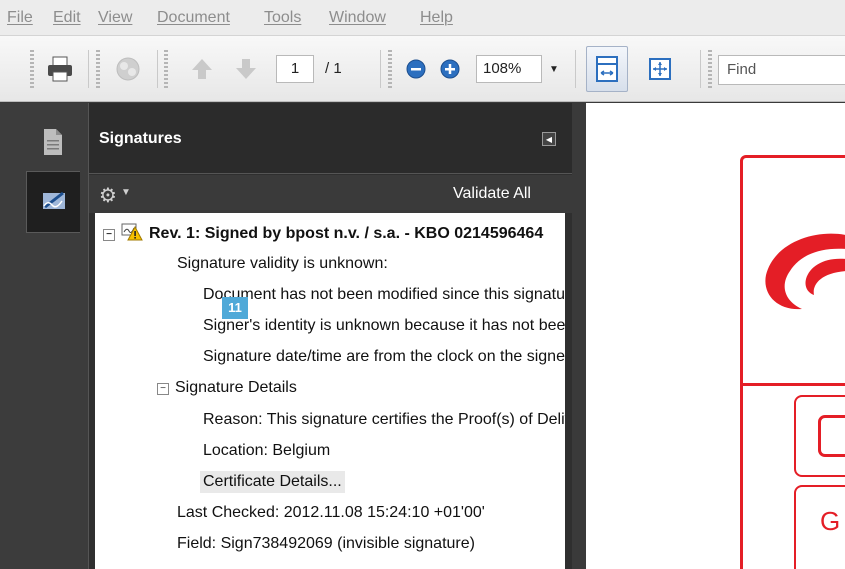 This screenshot has width=845, height=569. I want to click on signatures-icon, so click(53, 200).